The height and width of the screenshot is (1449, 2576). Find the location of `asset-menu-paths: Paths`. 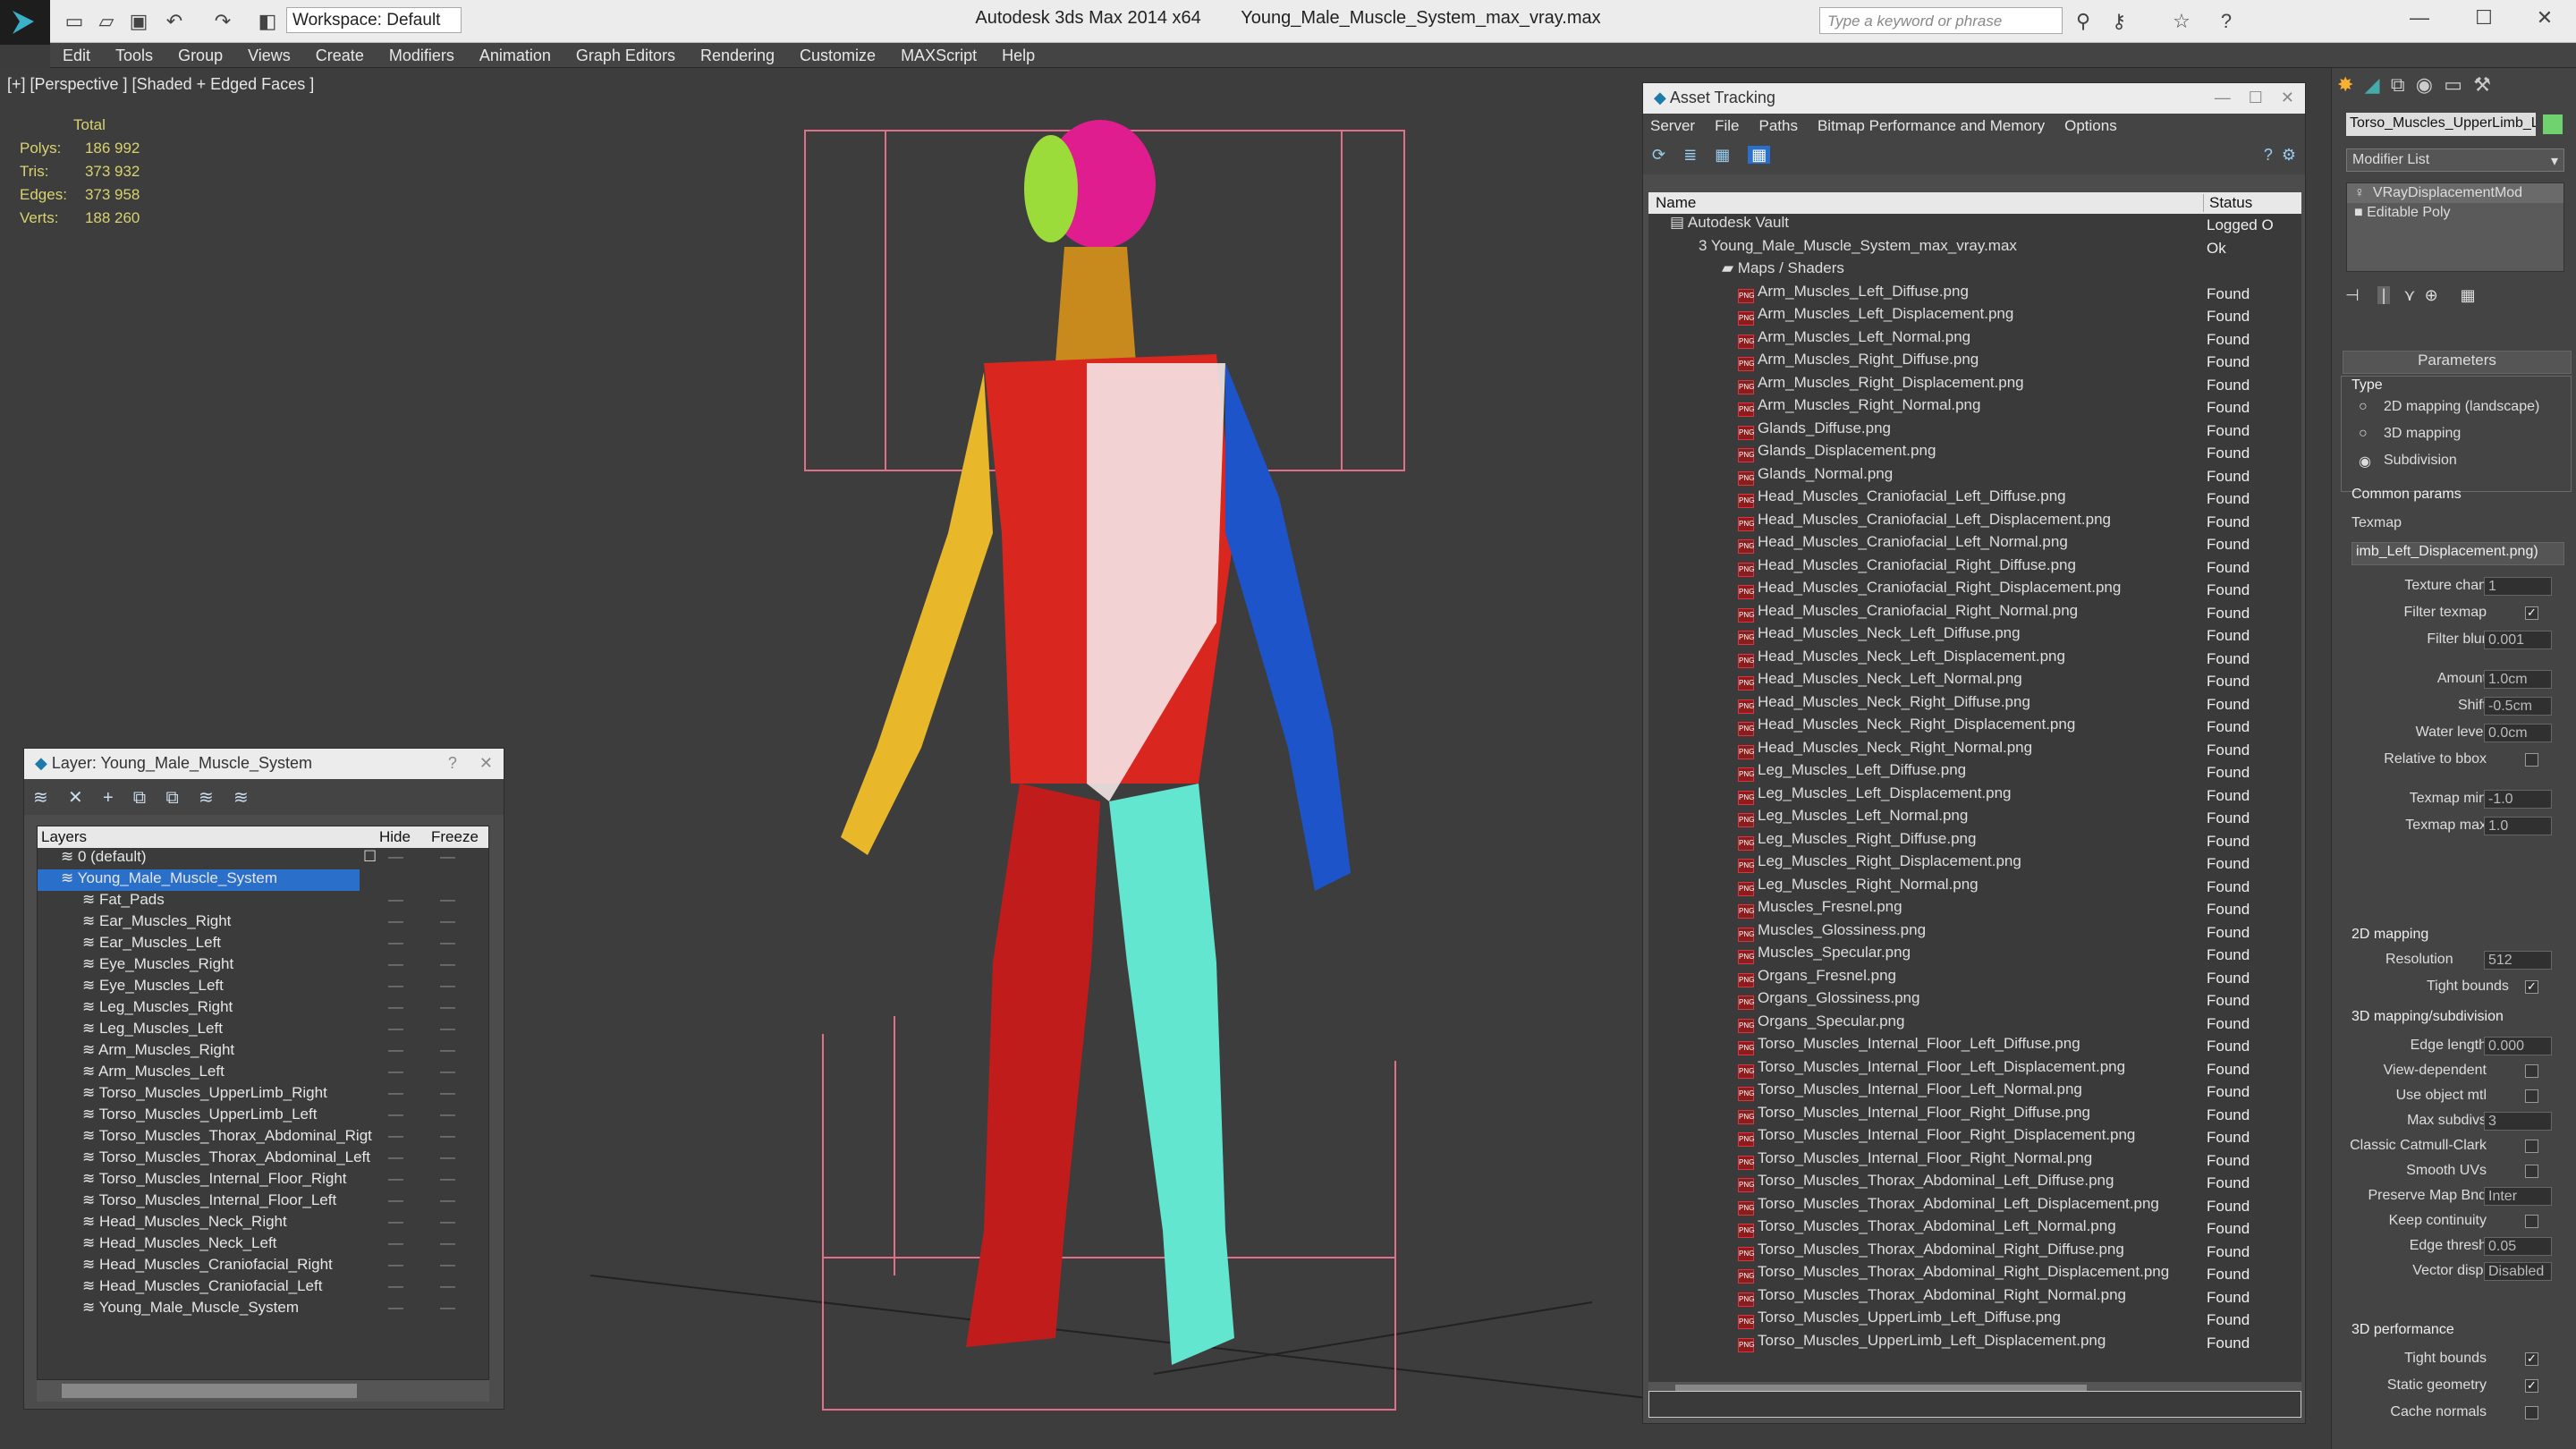

asset-menu-paths: Paths is located at coordinates (1777, 125).